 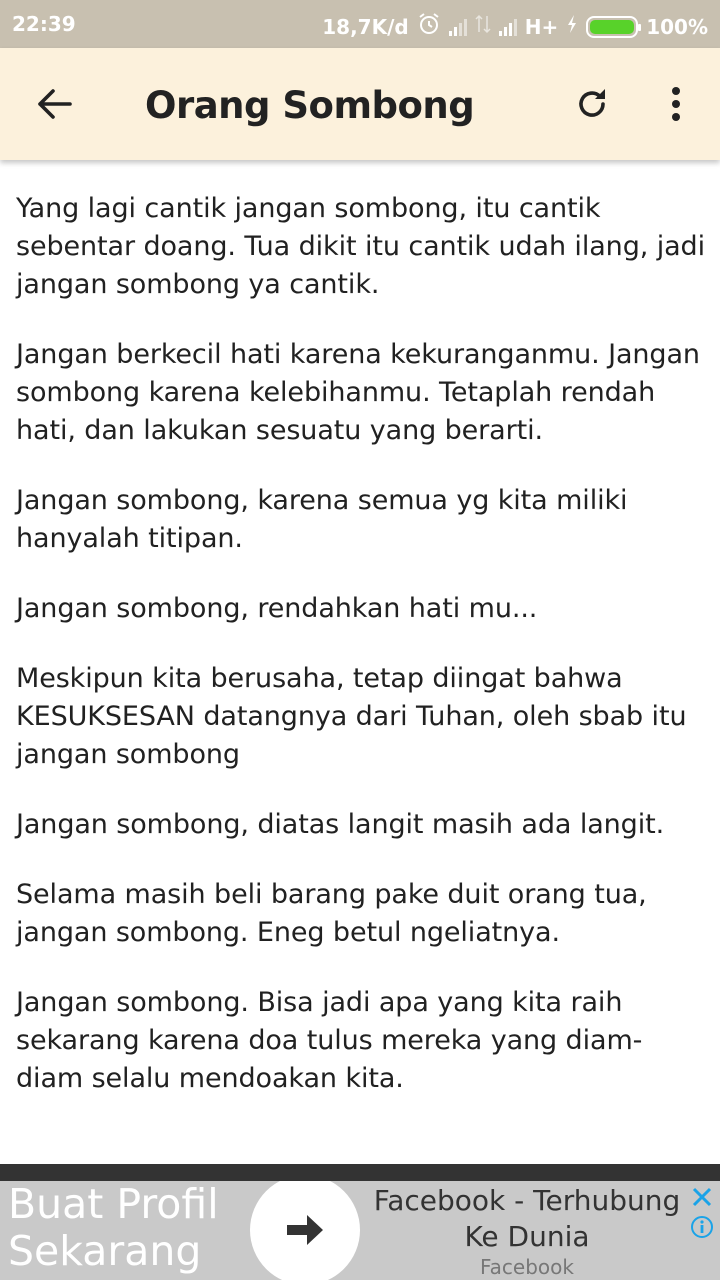 I want to click on ad-close-button, so click(x=702, y=1197).